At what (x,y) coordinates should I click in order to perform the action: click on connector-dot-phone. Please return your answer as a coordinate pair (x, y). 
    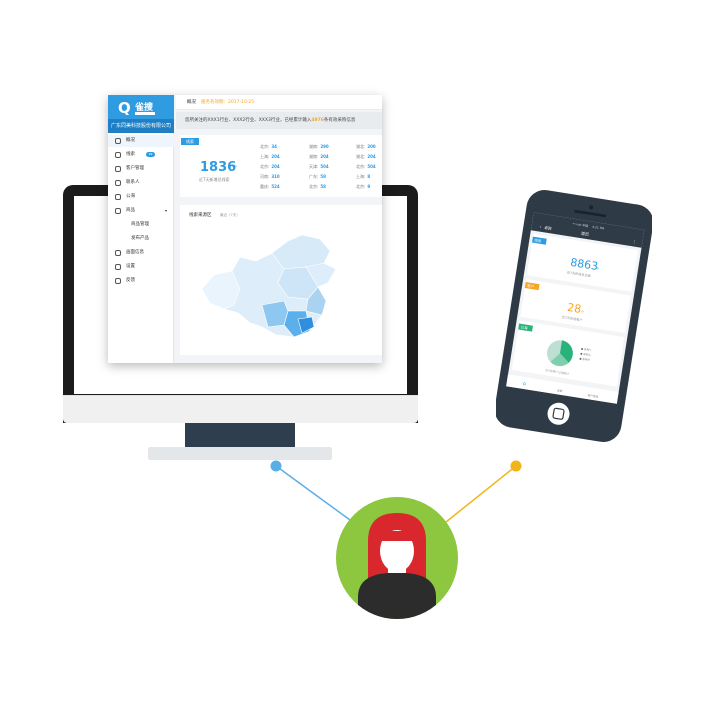
    Looking at the image, I should click on (516, 466).